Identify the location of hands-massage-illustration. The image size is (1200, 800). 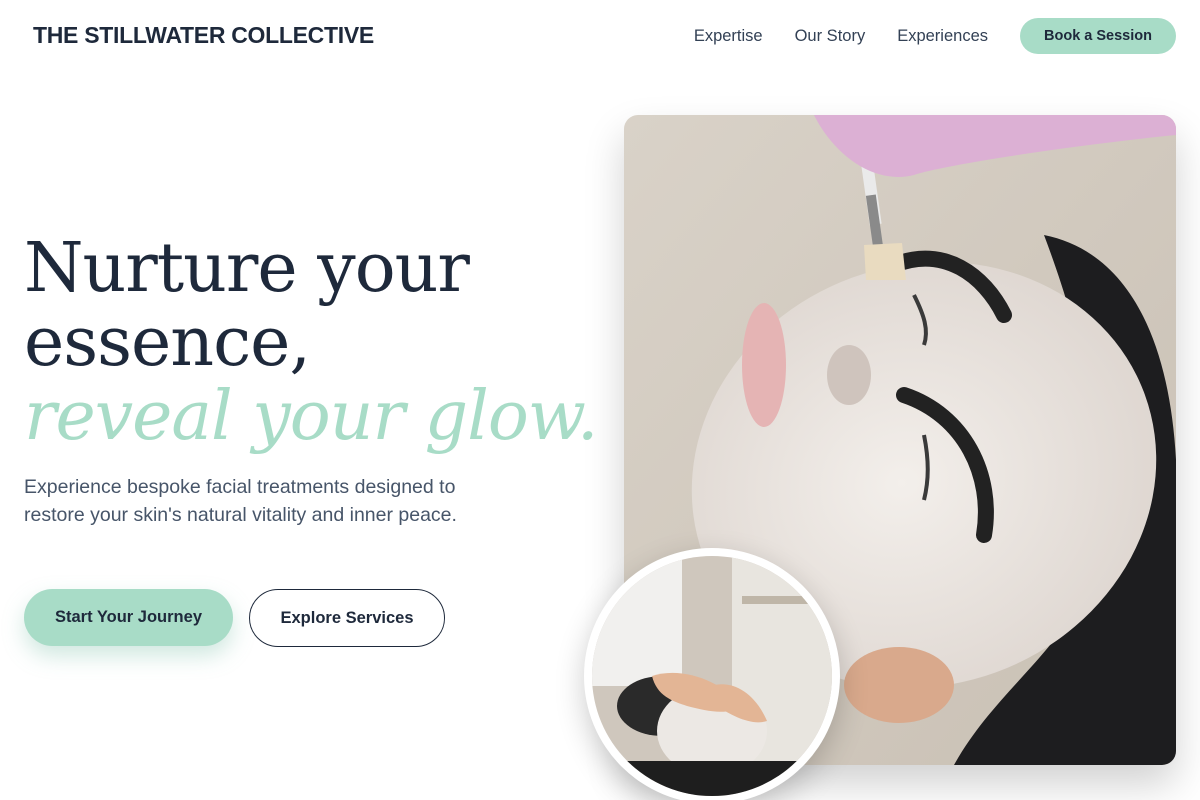
(712, 676).